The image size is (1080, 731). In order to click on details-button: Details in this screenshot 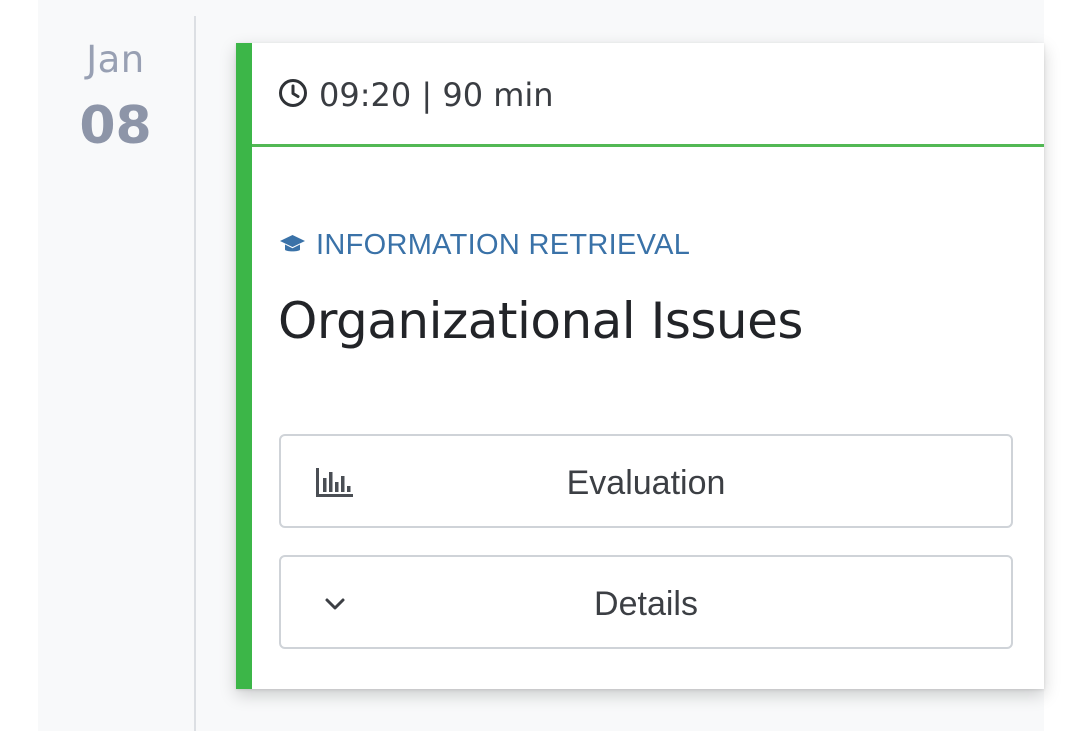, I will do `click(646, 602)`.